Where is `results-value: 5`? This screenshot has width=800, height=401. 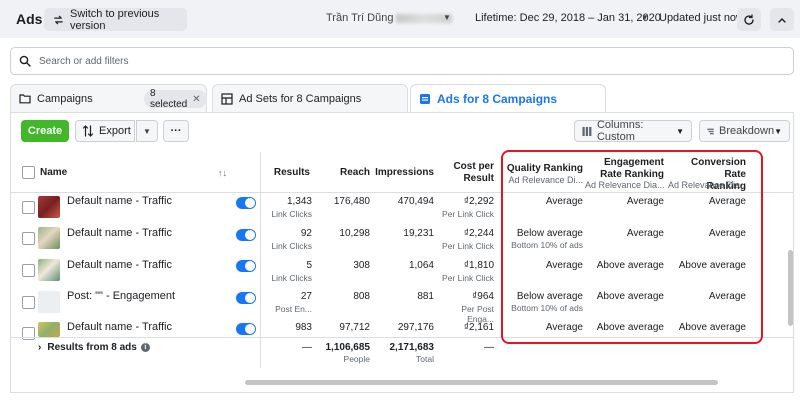
results-value: 5 is located at coordinates (309, 265).